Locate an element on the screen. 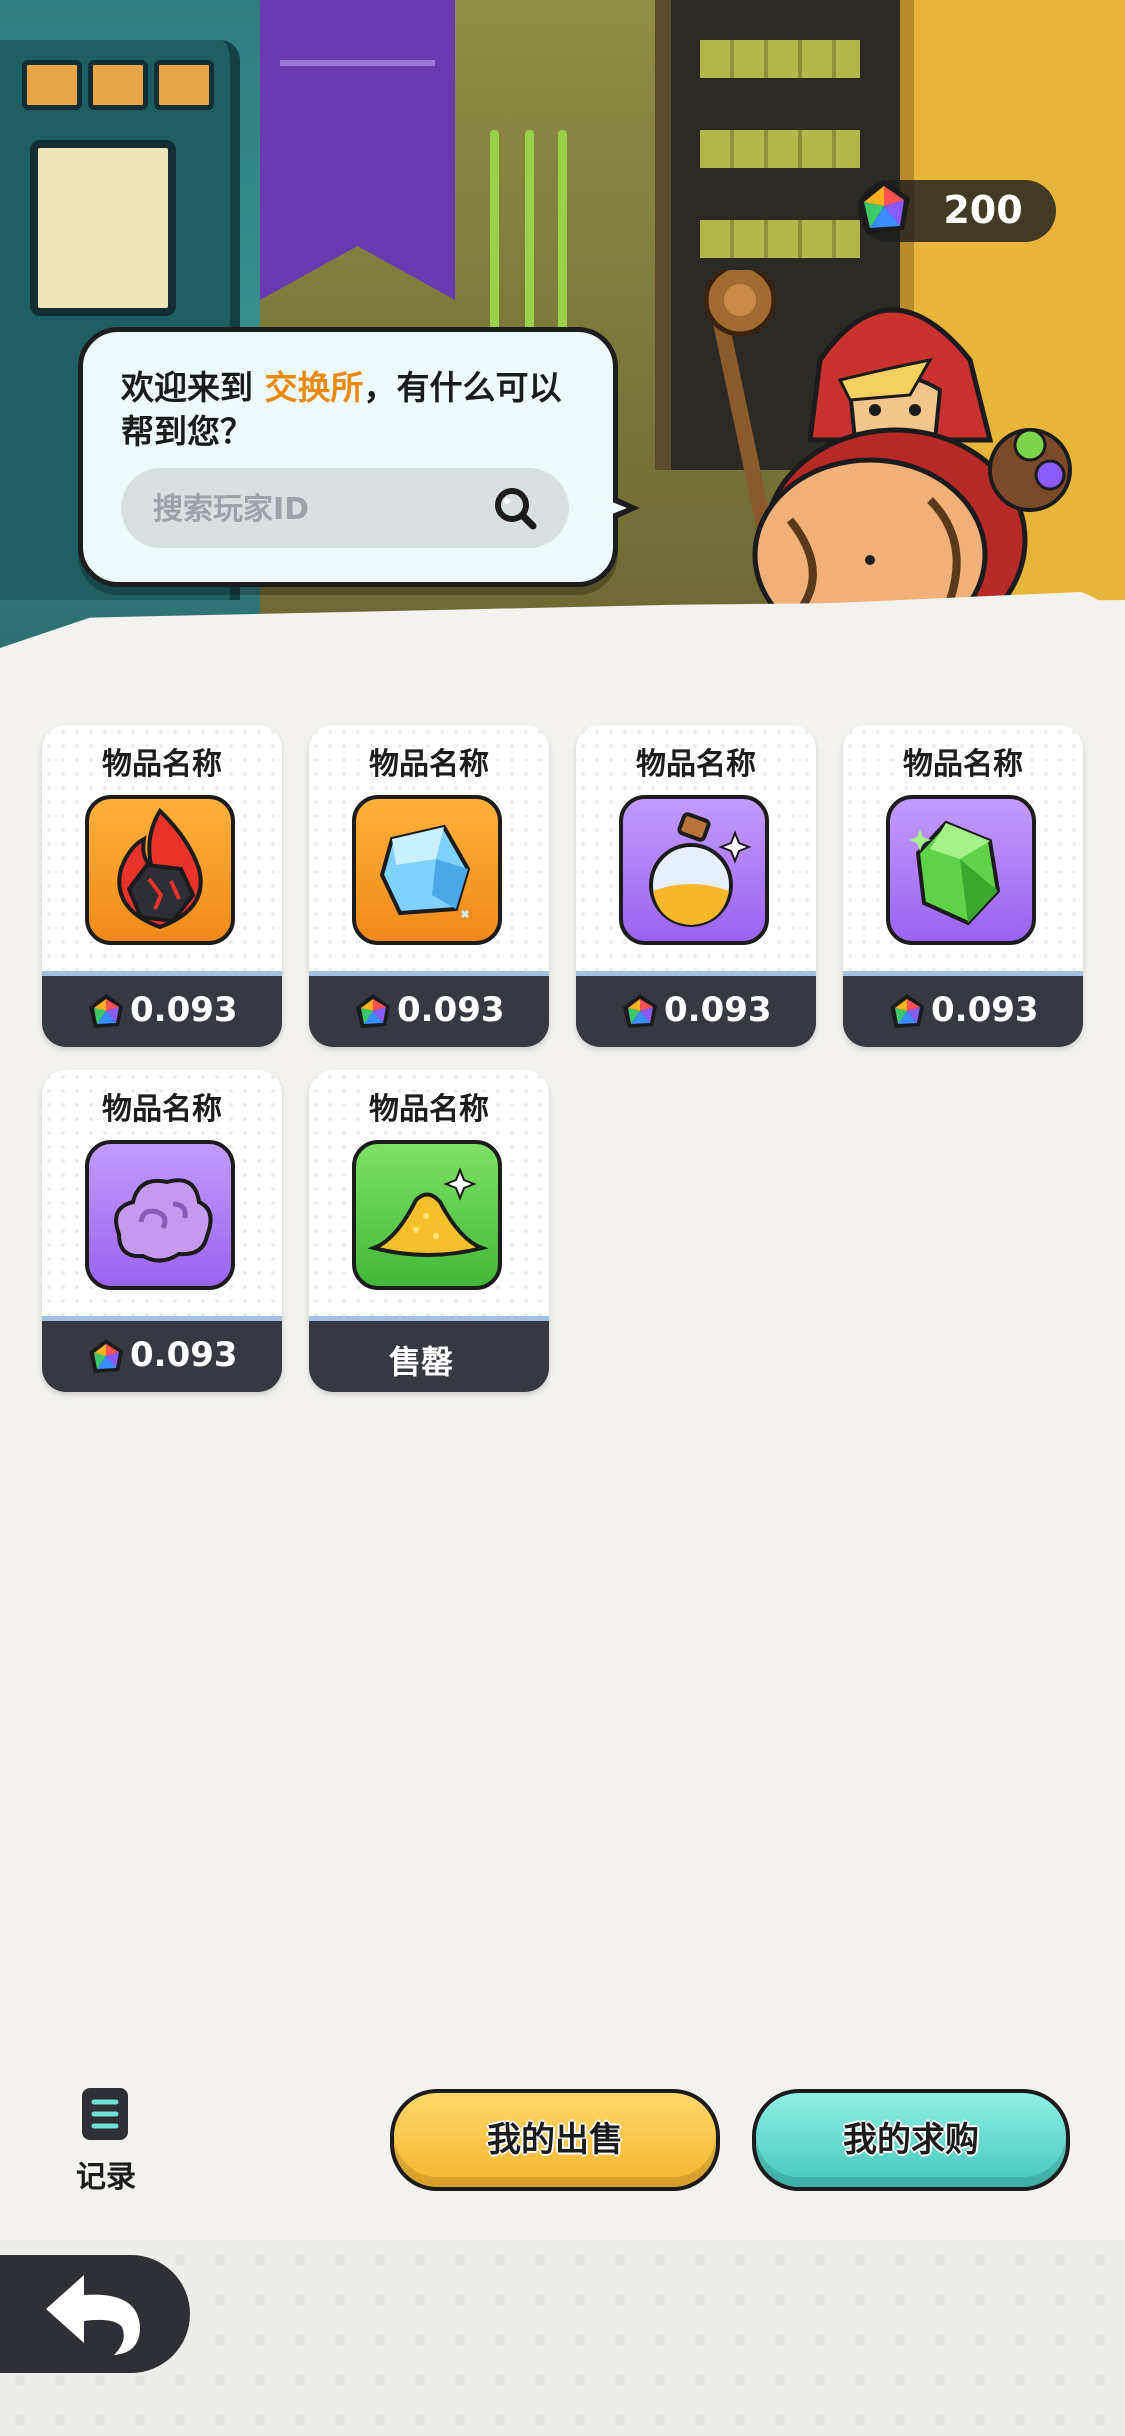 This screenshot has width=1125, height=2436. exchange-name-highlight: 交换所 is located at coordinates (314, 387).